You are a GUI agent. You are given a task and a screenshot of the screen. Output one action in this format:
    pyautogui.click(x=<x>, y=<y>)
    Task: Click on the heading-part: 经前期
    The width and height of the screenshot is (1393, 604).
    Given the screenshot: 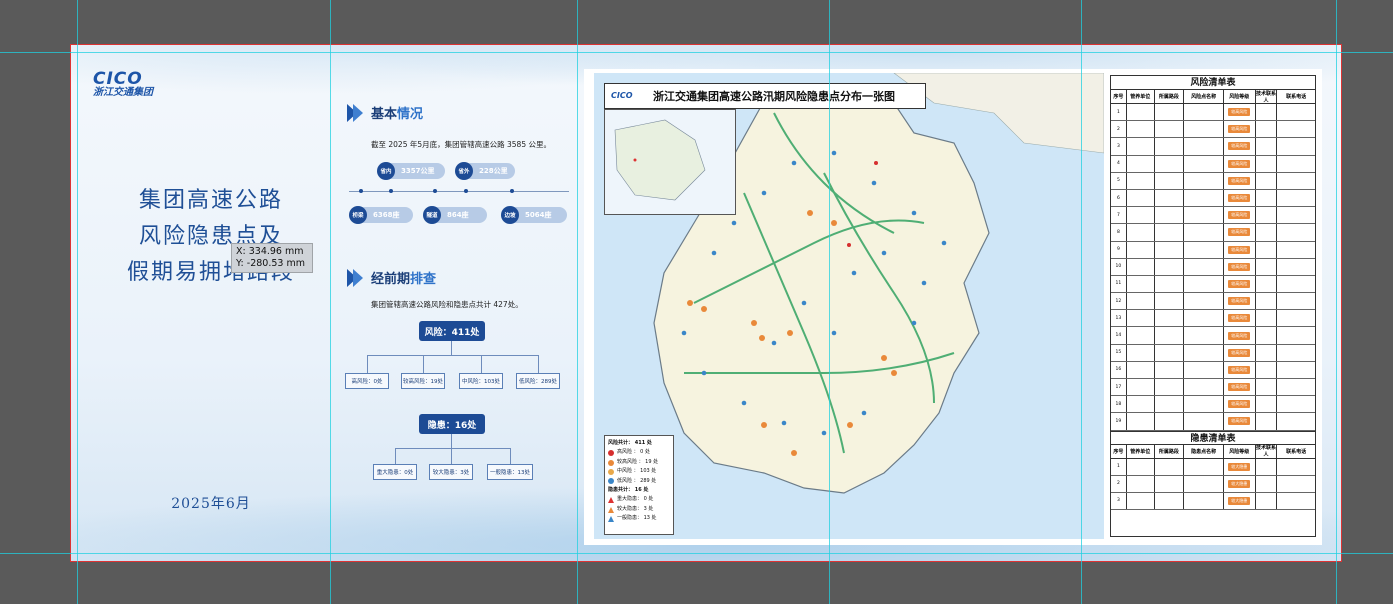 What is the action you would take?
    pyautogui.click(x=391, y=279)
    